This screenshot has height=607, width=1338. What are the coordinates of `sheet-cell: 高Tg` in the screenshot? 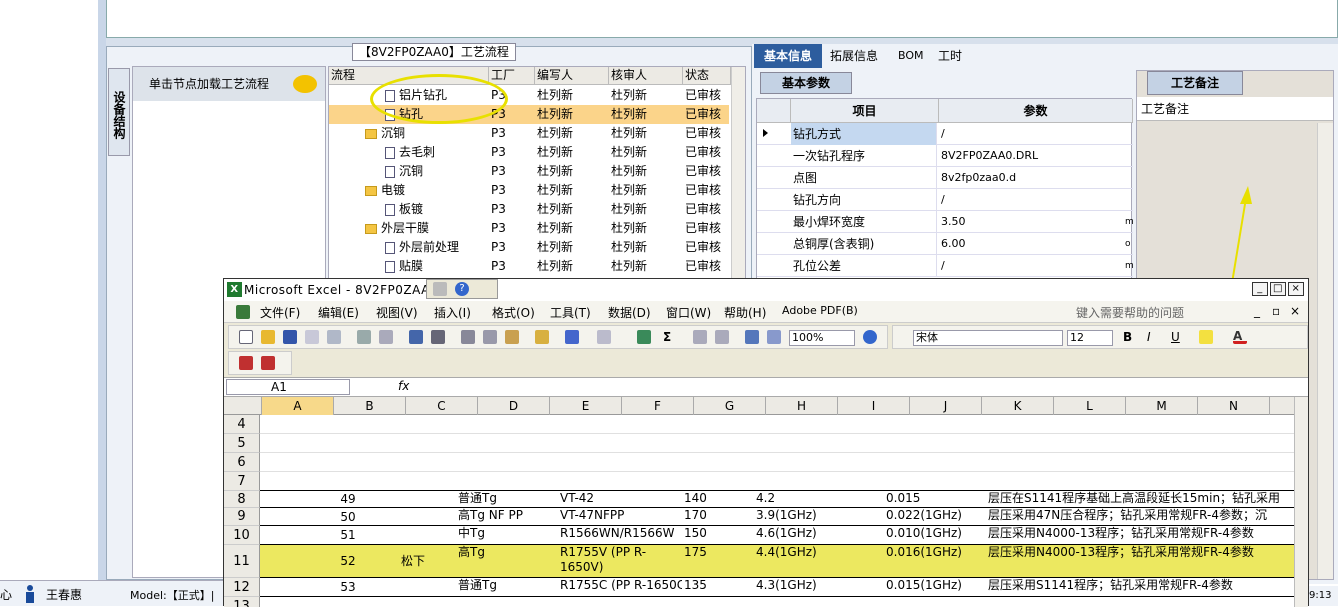 It's located at (508, 561).